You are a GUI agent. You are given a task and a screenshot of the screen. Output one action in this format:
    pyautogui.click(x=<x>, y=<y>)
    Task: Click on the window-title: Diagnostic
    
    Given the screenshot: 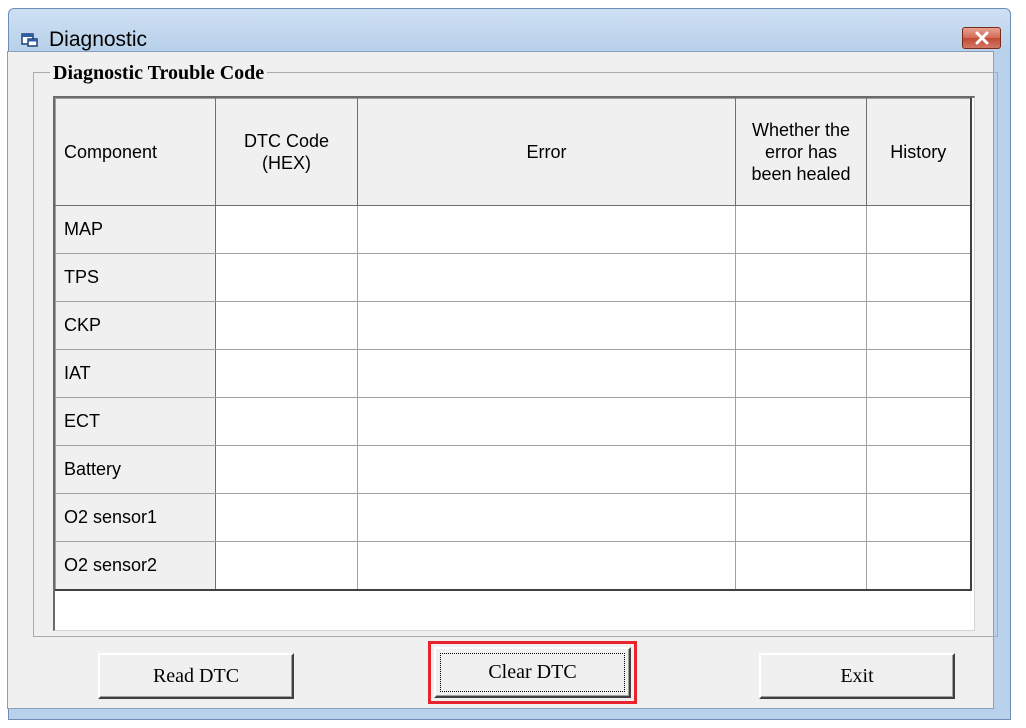 What is the action you would take?
    pyautogui.click(x=98, y=39)
    